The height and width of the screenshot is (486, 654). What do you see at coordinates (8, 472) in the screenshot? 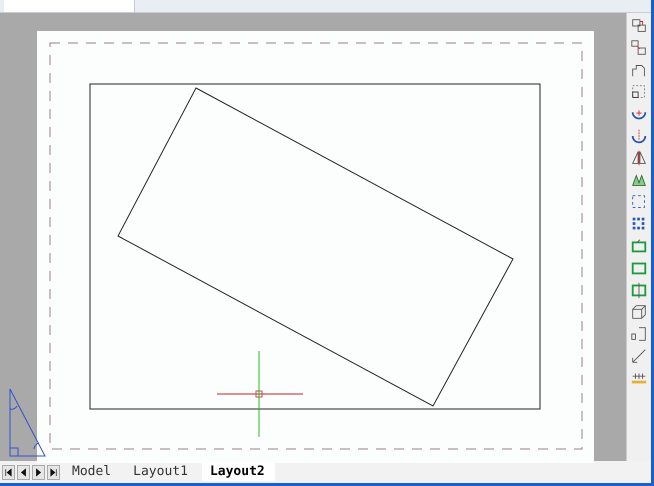
I see `first-icon` at bounding box center [8, 472].